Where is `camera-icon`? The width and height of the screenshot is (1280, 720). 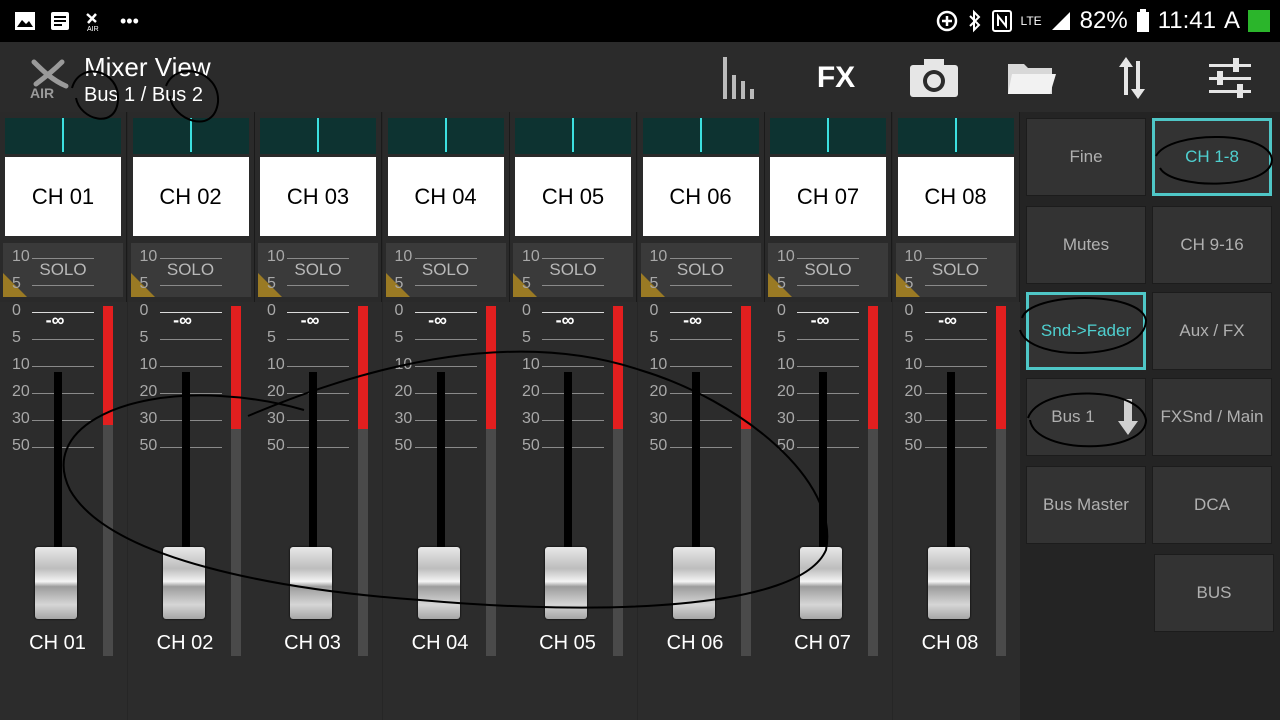 camera-icon is located at coordinates (934, 78).